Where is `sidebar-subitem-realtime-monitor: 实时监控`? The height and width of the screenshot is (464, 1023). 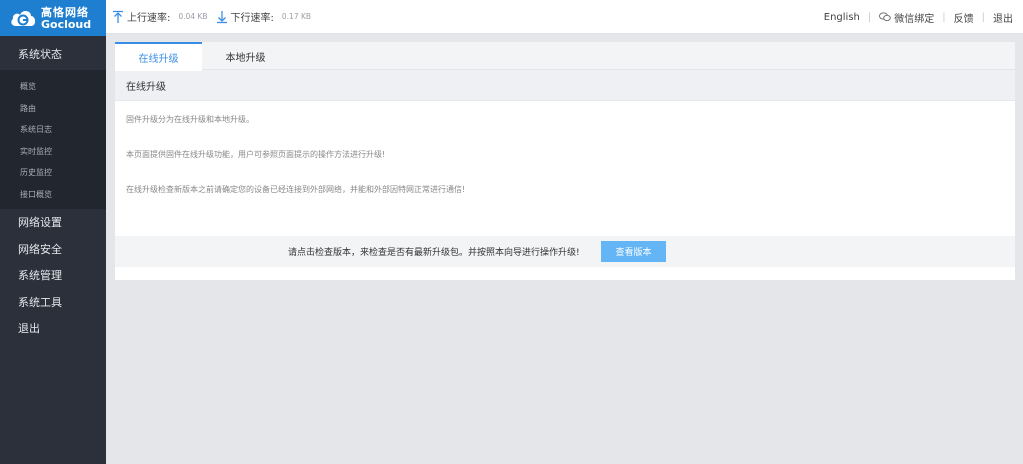 sidebar-subitem-realtime-monitor: 实时监控 is located at coordinates (53, 152).